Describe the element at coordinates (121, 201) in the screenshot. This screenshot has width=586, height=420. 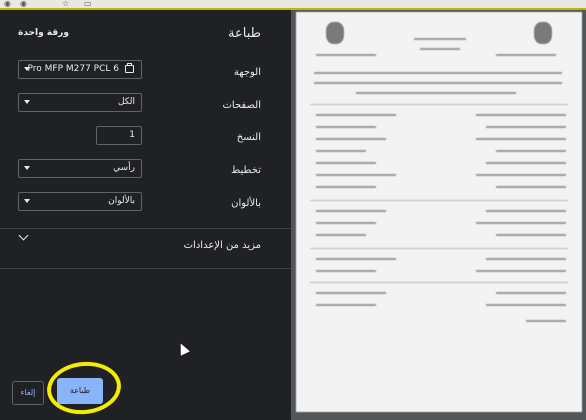
I see `color-value: بالألوان` at that location.